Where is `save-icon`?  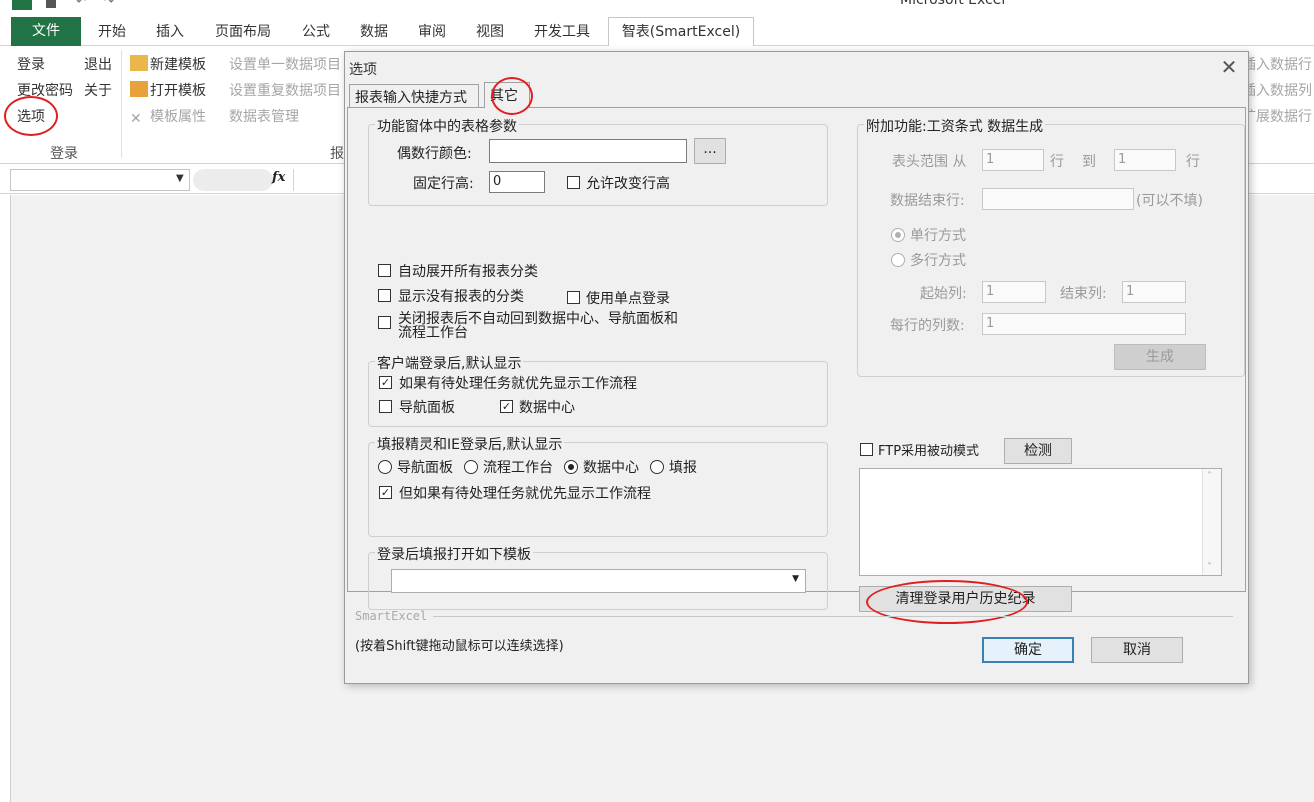 save-icon is located at coordinates (51, 4).